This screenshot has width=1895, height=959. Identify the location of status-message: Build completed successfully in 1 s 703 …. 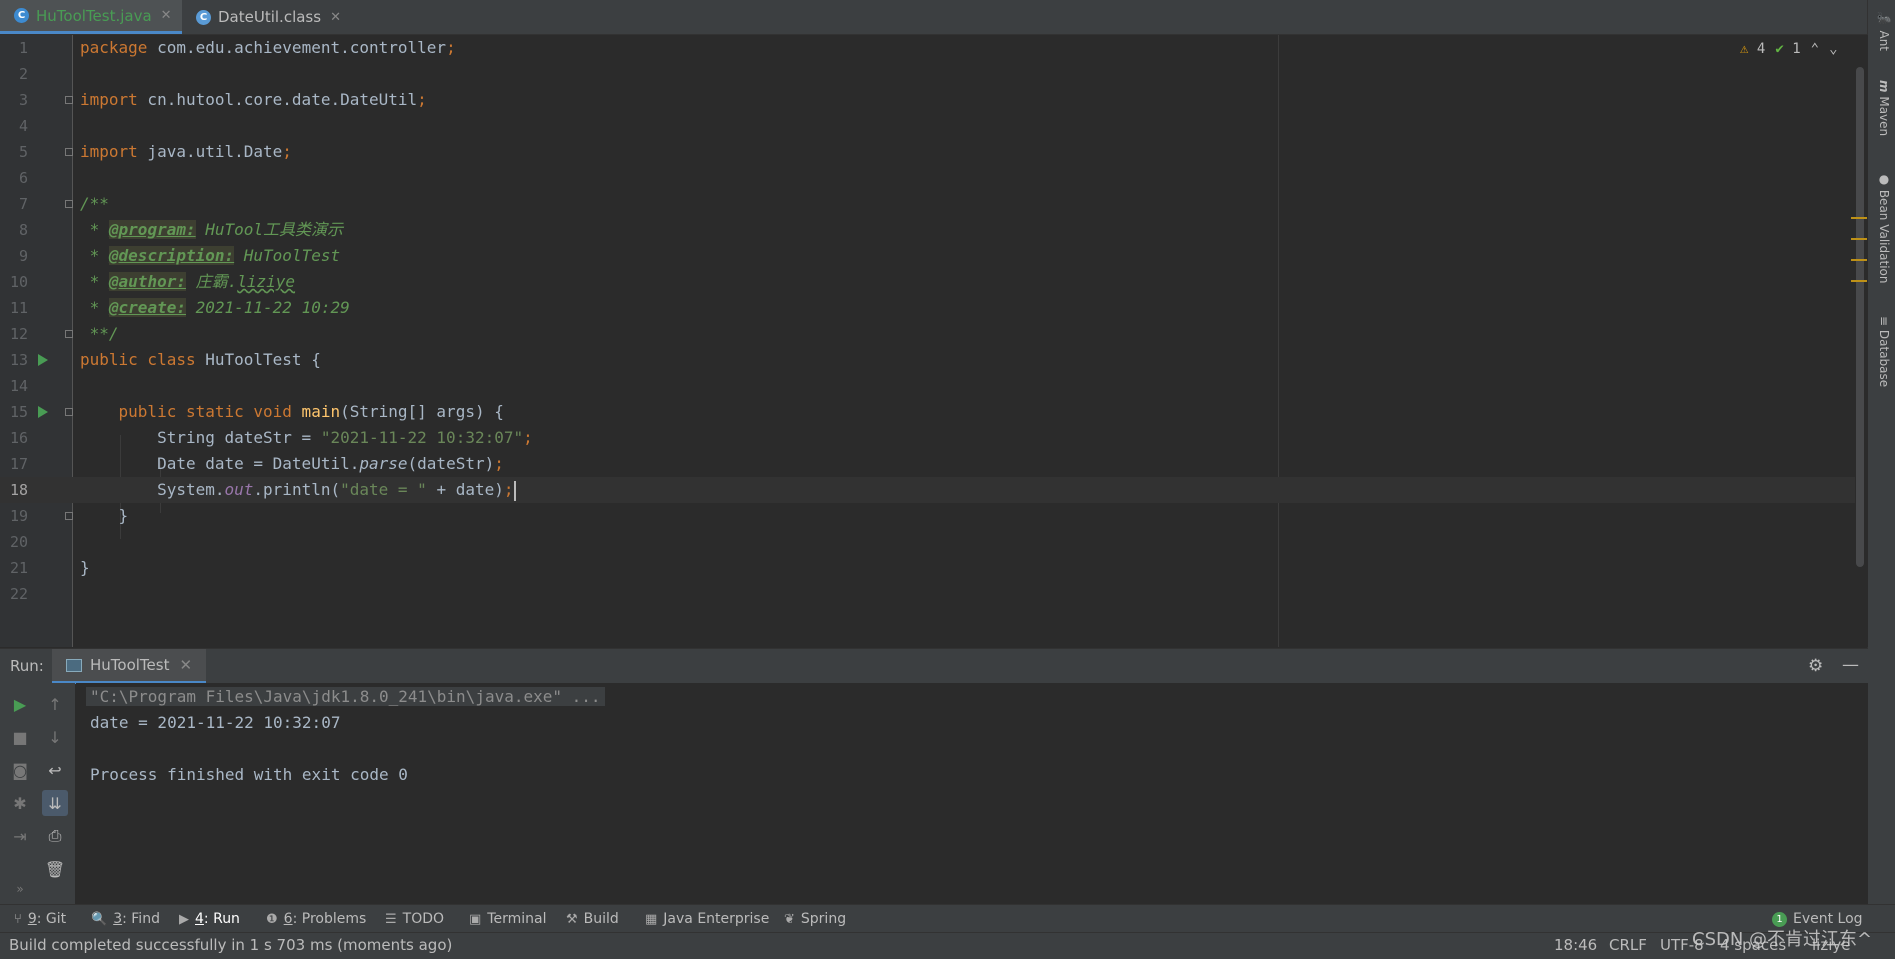
(230, 945).